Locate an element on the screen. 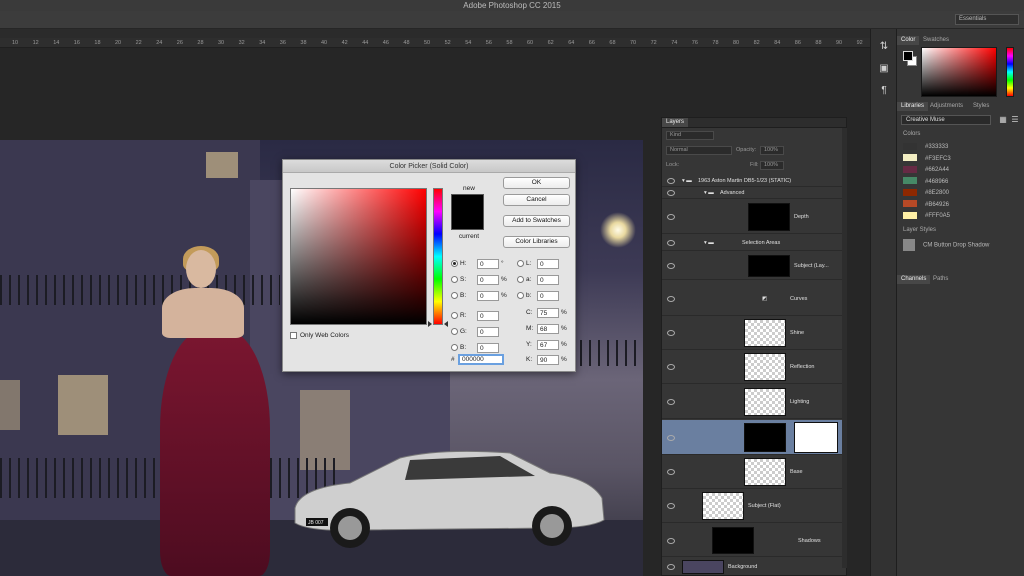 This screenshot has width=1024, height=576. hue-radio is located at coordinates (454, 263).